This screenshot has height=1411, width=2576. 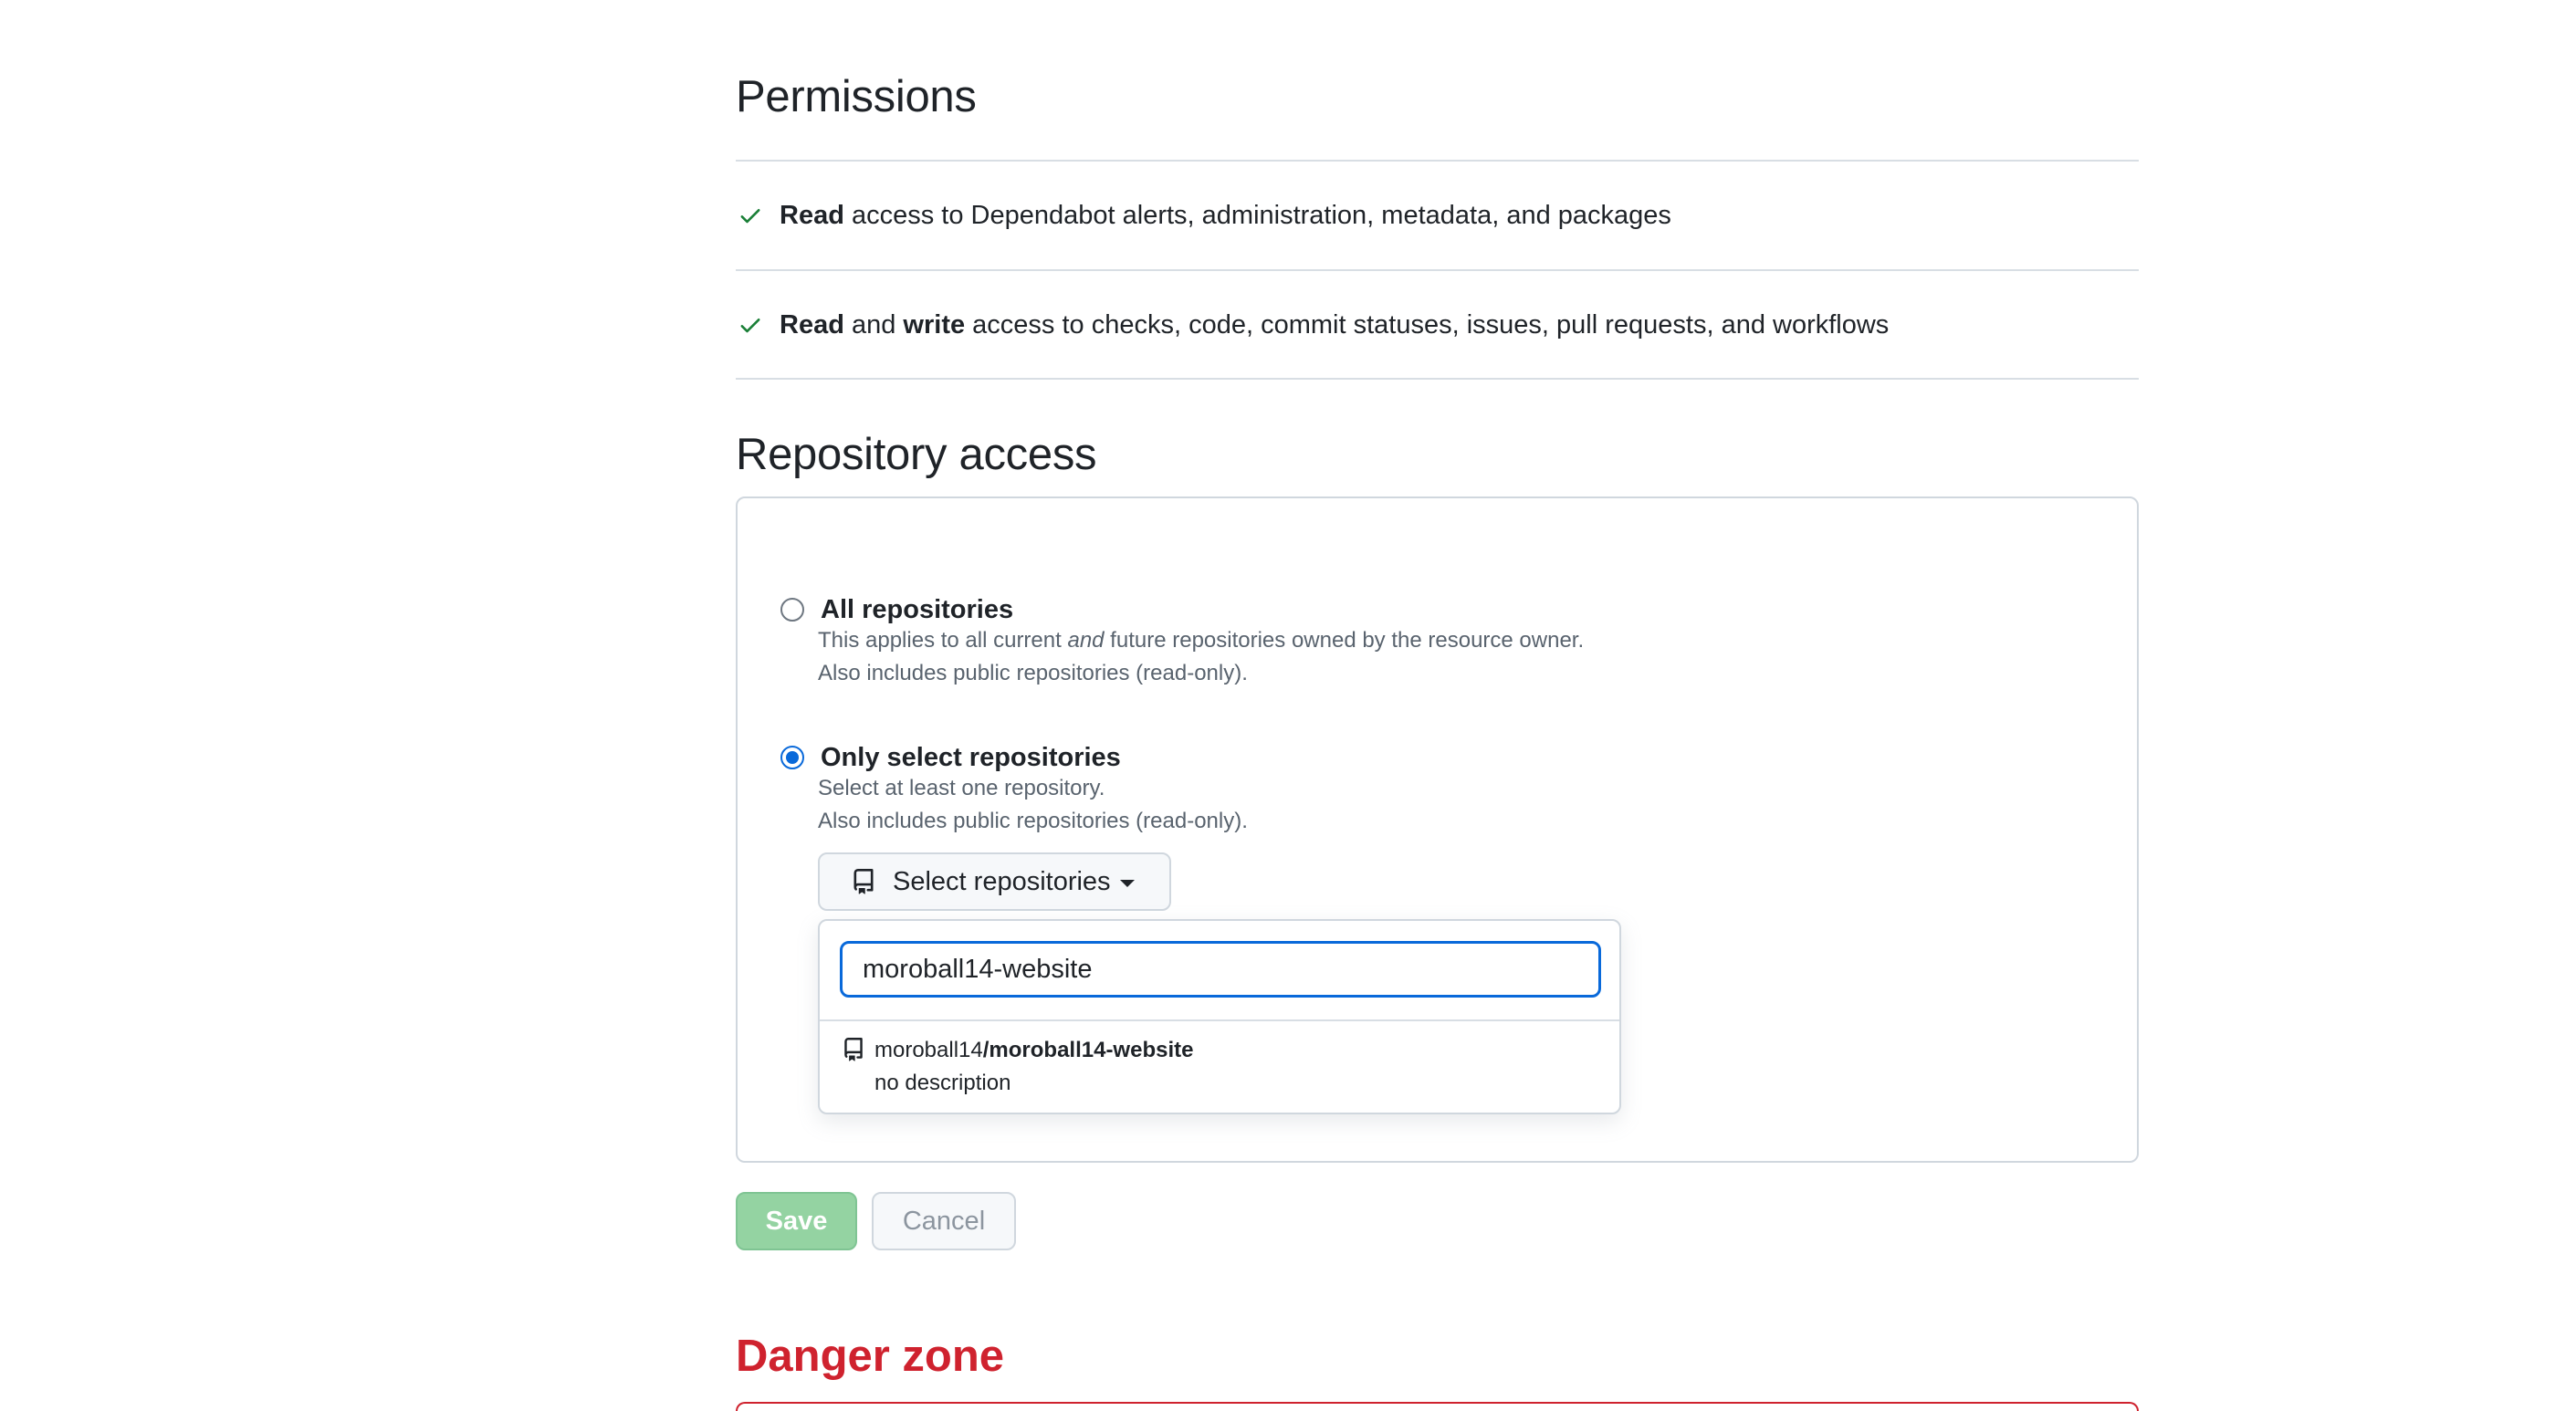 I want to click on select-repositories-button: Select repositories, so click(x=995, y=881).